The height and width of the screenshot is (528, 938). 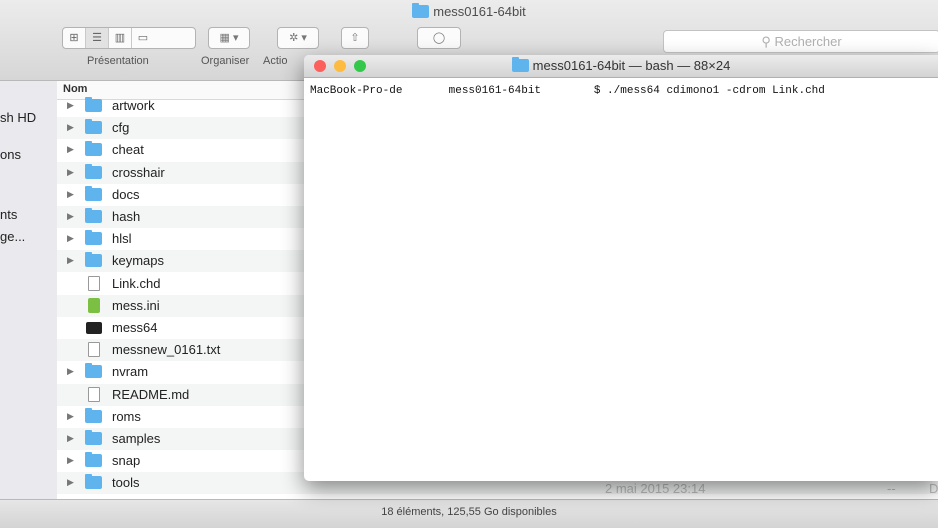 I want to click on status-text: 18 éléments, 125,55 Go disponibles, so click(x=469, y=512).